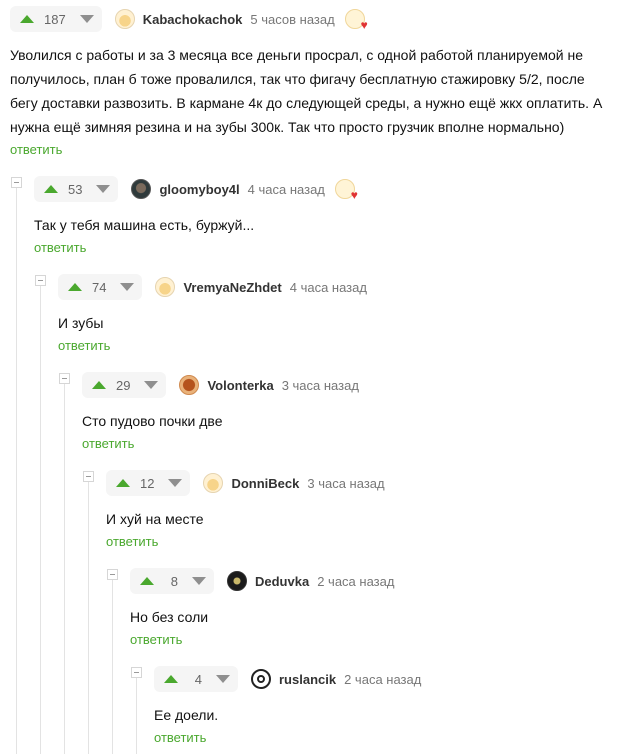 This screenshot has width=626, height=754. What do you see at coordinates (232, 287) in the screenshot?
I see `username: VremyaNeZhdet` at bounding box center [232, 287].